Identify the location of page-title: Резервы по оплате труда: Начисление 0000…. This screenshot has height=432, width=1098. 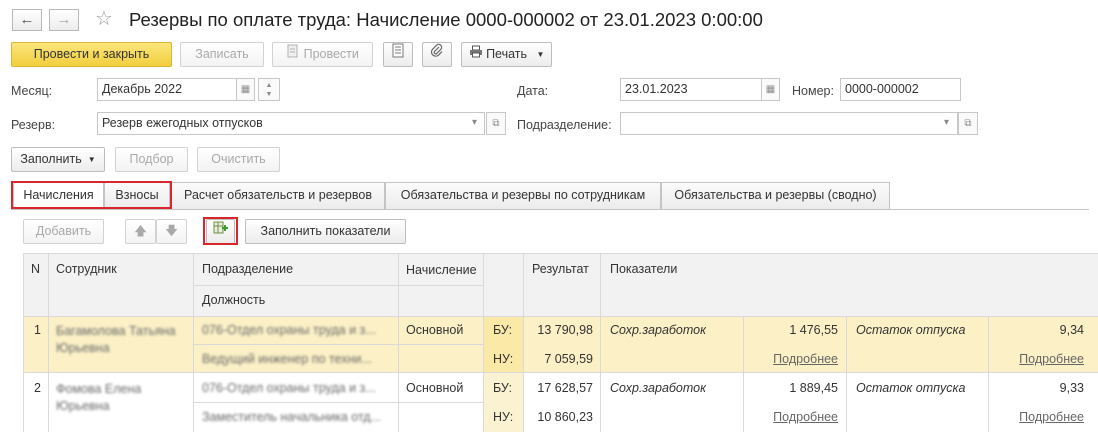
(446, 19).